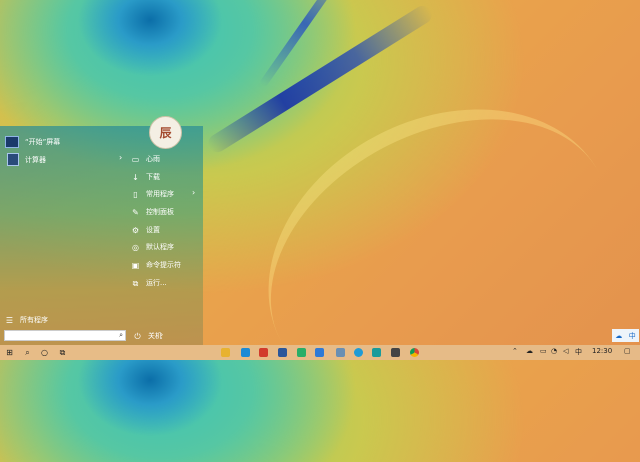  What do you see at coordinates (602, 351) in the screenshot?
I see `clock: 12:30` at bounding box center [602, 351].